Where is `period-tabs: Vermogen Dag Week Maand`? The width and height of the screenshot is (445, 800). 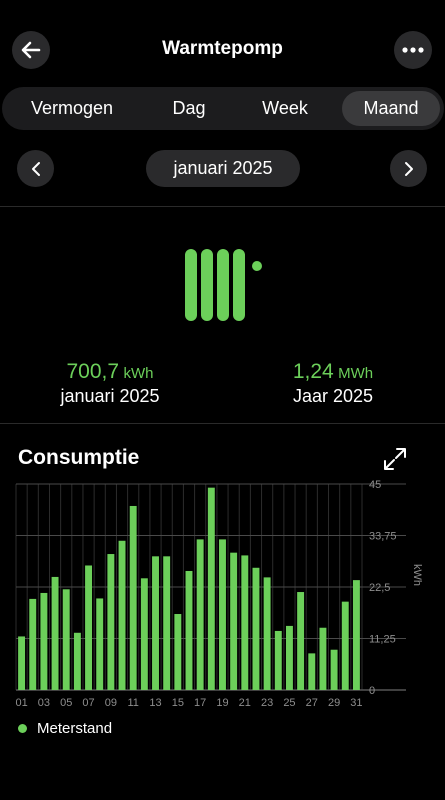
period-tabs: Vermogen Dag Week Maand is located at coordinates (223, 108).